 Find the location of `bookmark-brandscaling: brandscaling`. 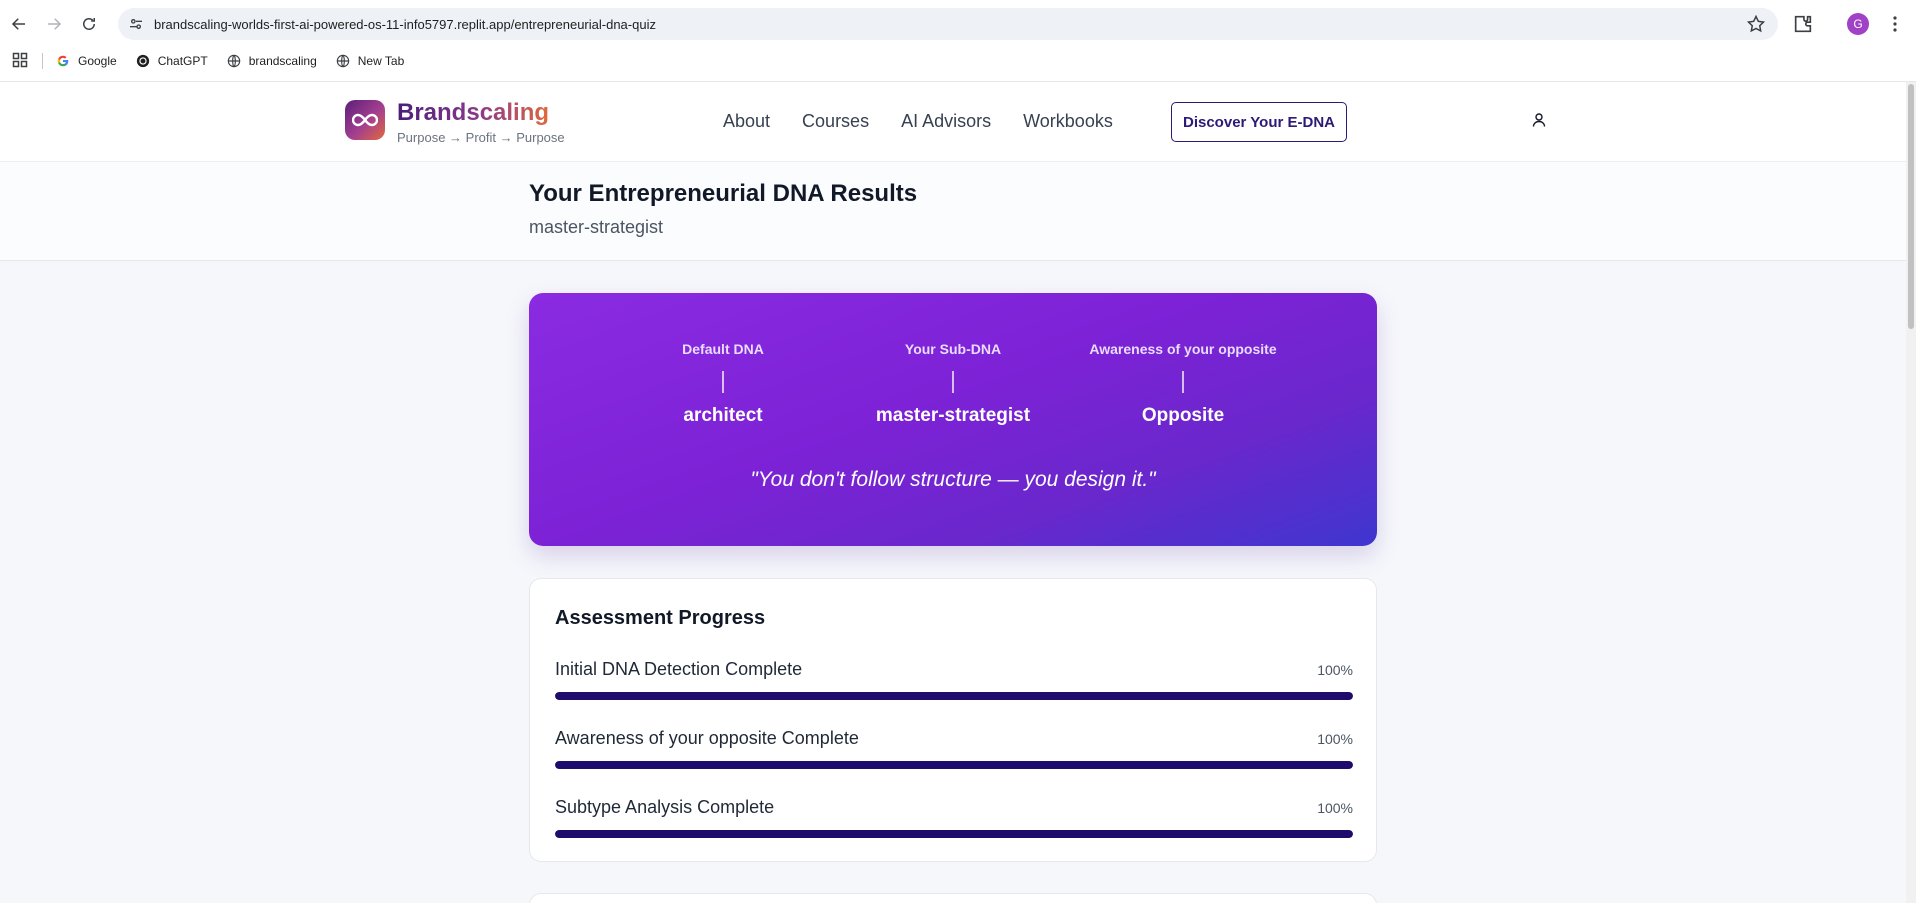

bookmark-brandscaling: brandscaling is located at coordinates (271, 61).